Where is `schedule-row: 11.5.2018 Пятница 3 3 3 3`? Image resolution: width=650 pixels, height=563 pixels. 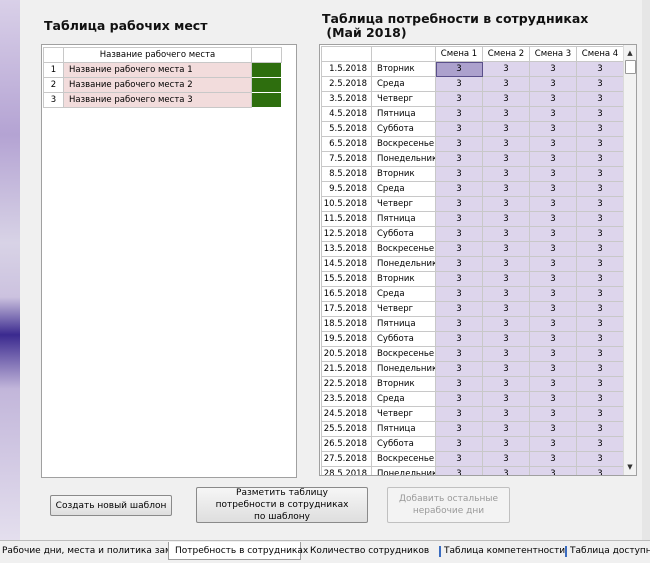 schedule-row: 11.5.2018 Пятница 3 3 3 3 is located at coordinates (472, 219).